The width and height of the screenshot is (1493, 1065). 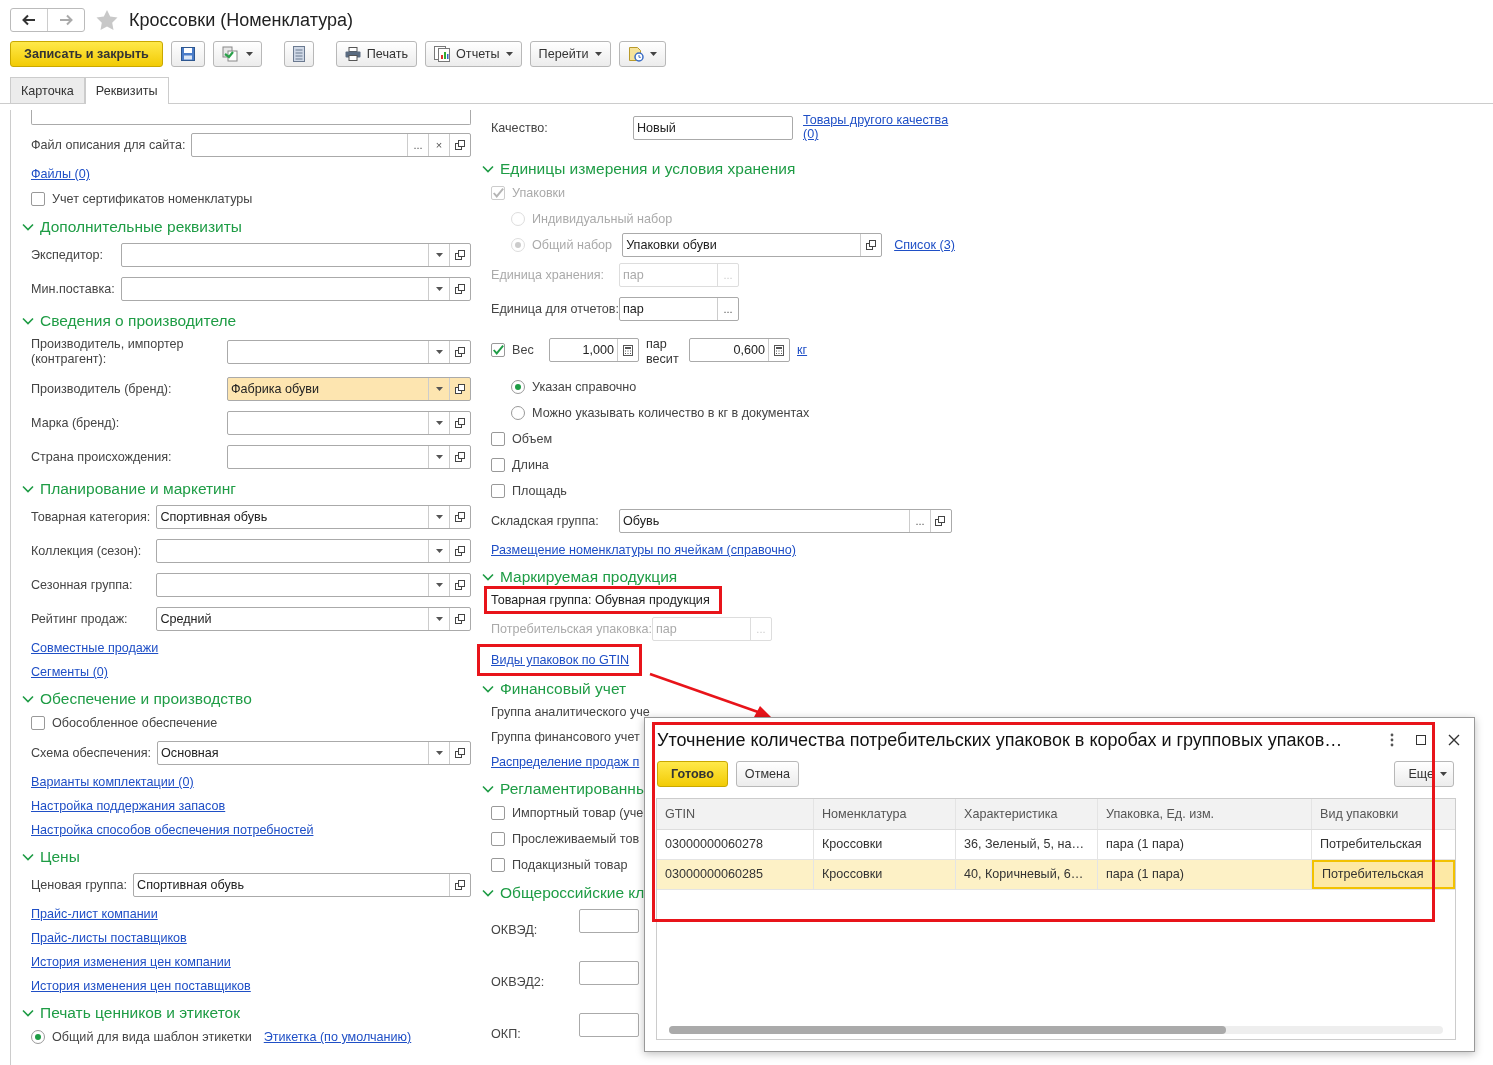 What do you see at coordinates (107, 20) in the screenshot?
I see `star-icon` at bounding box center [107, 20].